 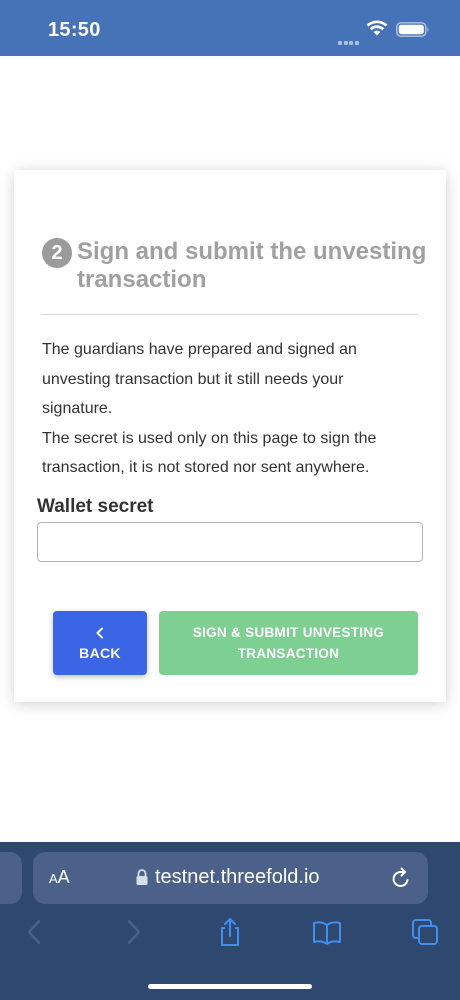 What do you see at coordinates (35, 932) in the screenshot?
I see `back-arrow-icon` at bounding box center [35, 932].